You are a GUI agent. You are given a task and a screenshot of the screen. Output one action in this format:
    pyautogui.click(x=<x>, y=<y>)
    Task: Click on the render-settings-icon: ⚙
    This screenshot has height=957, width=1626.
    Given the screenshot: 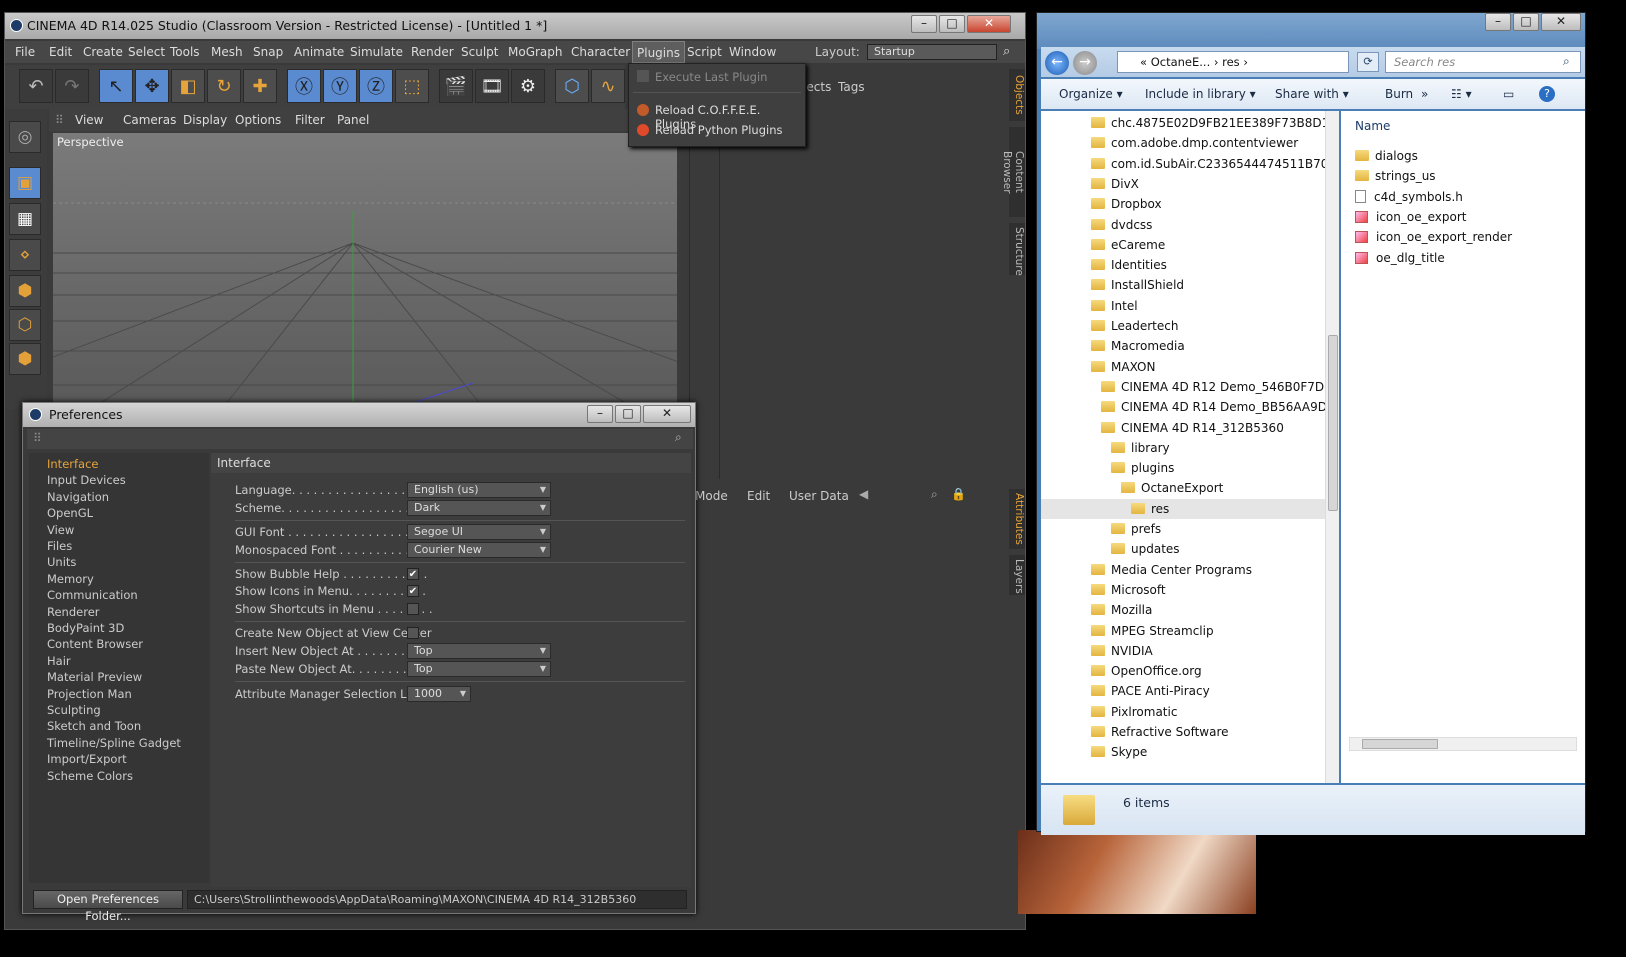 What is the action you would take?
    pyautogui.click(x=528, y=86)
    